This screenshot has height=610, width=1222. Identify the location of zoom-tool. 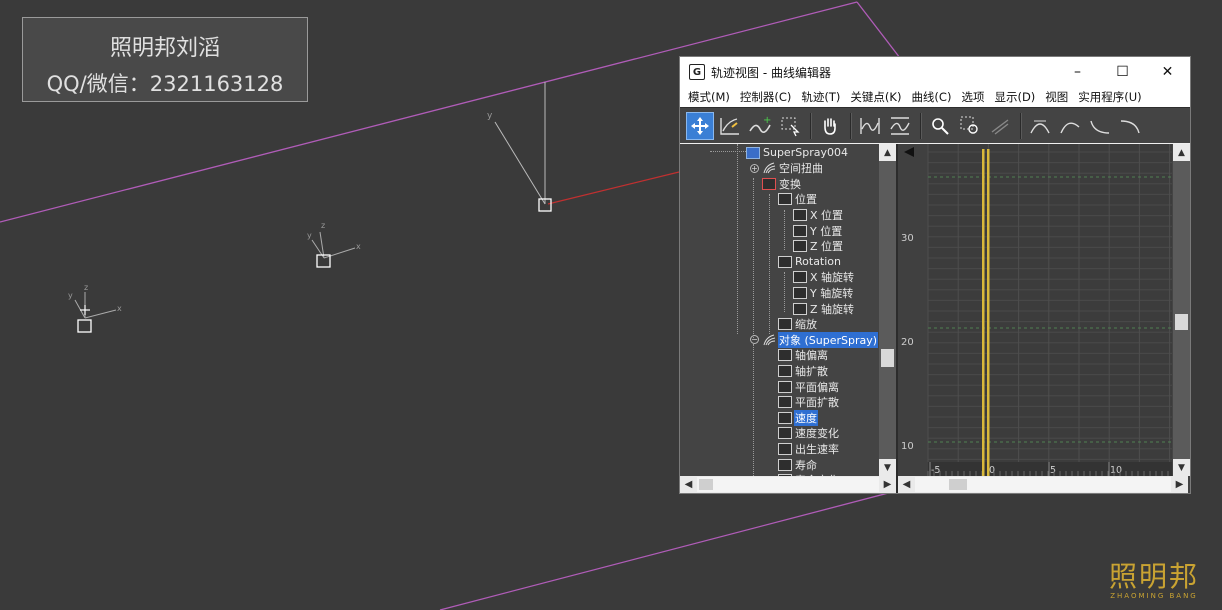
(940, 126).